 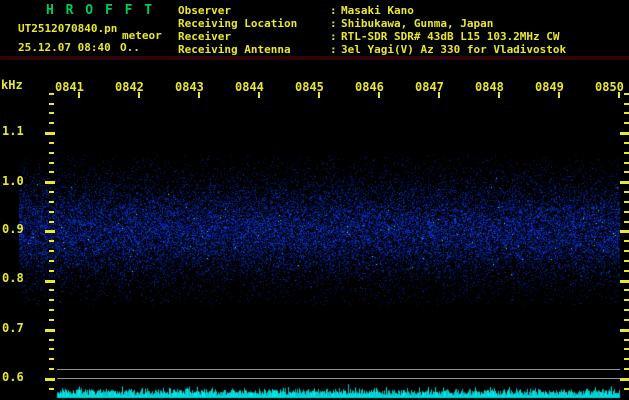 I want to click on app-title: H R O F F T, so click(x=100, y=10).